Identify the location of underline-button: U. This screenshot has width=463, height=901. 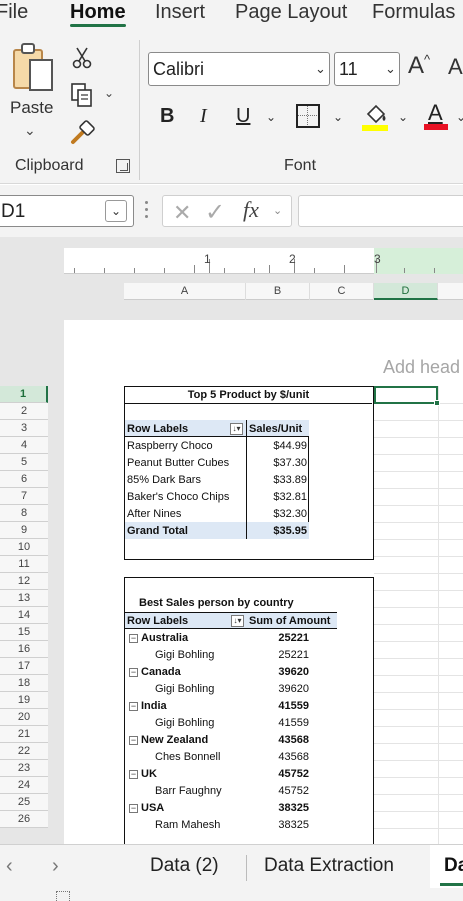
(243, 116).